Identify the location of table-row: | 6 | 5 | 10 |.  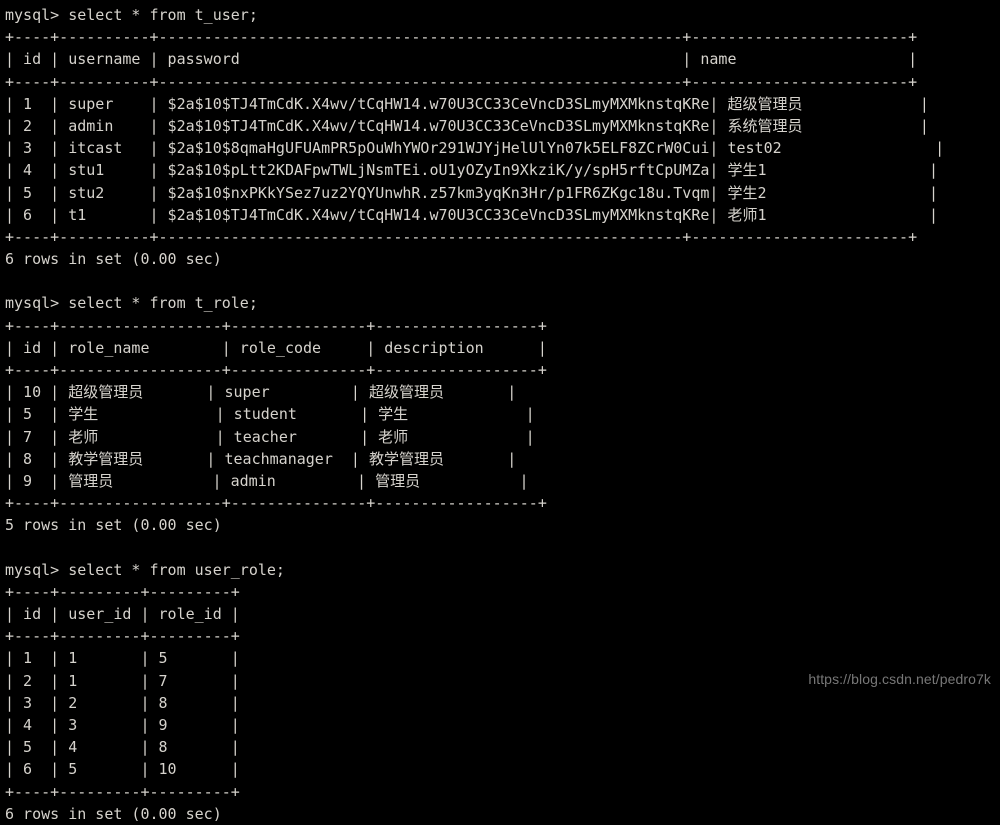
(122, 769).